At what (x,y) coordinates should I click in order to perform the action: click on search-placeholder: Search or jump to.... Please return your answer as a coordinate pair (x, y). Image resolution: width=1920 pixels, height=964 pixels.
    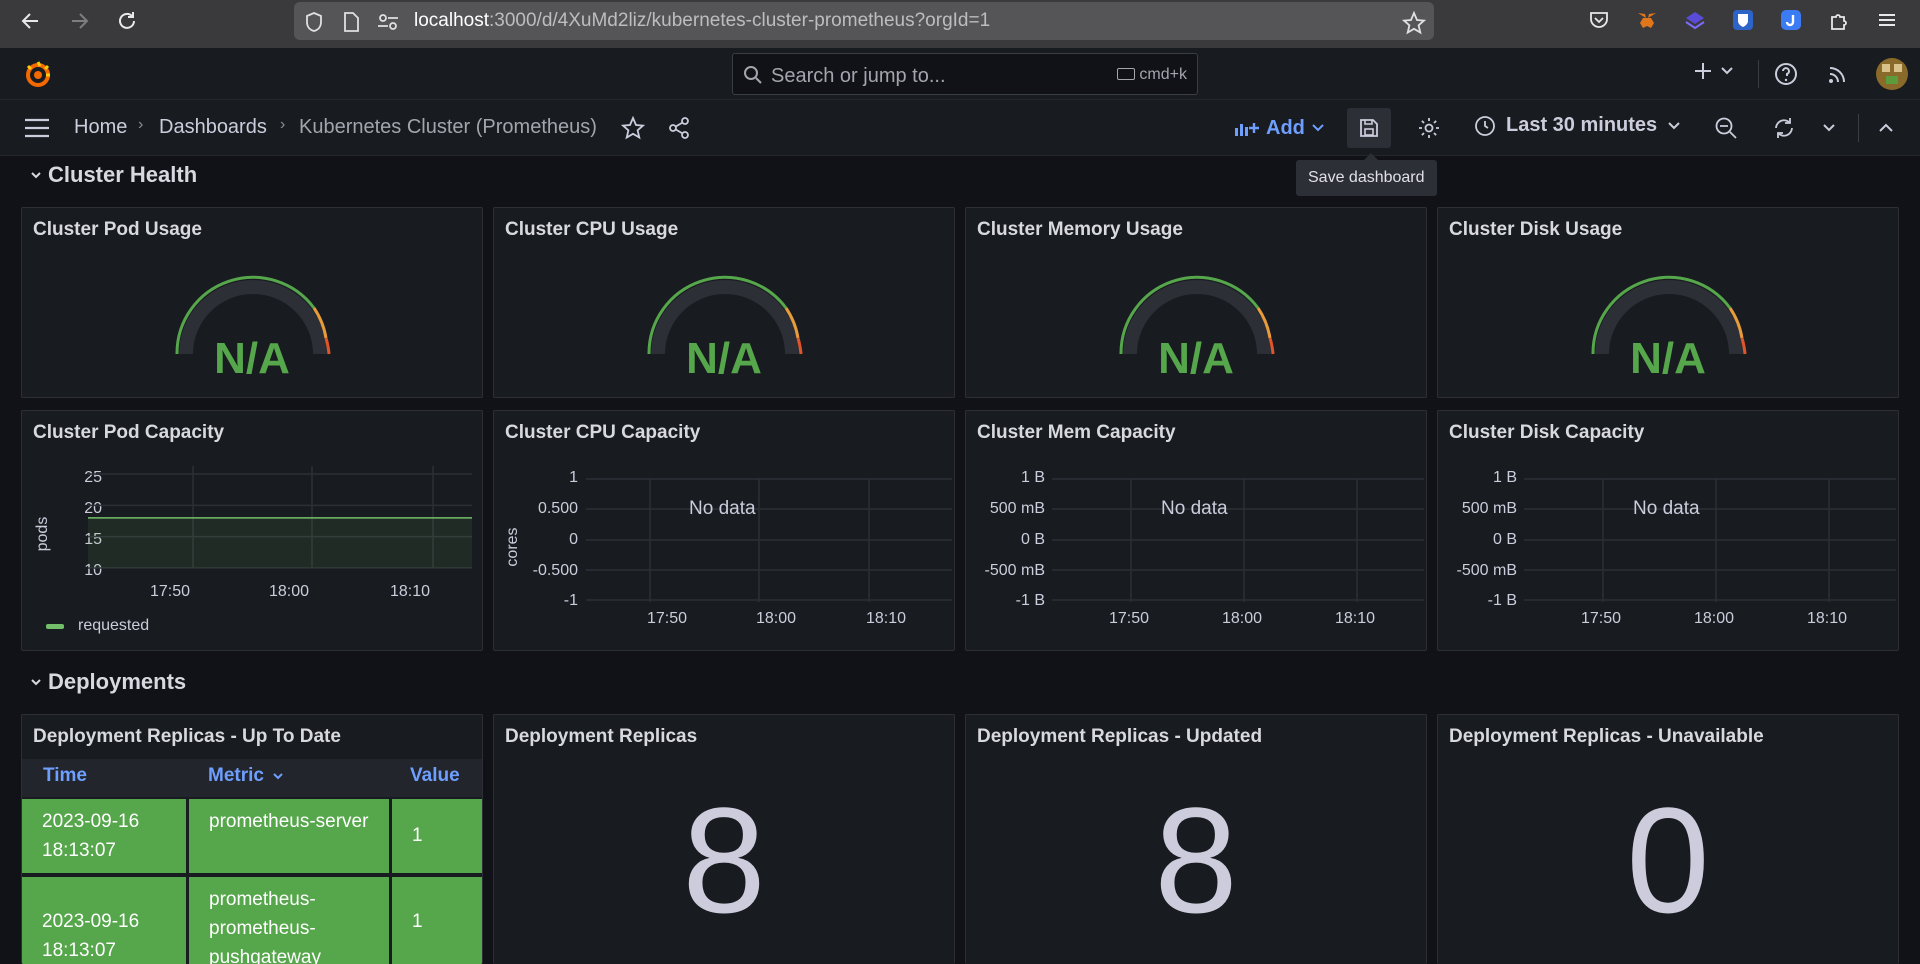
    Looking at the image, I should click on (858, 76).